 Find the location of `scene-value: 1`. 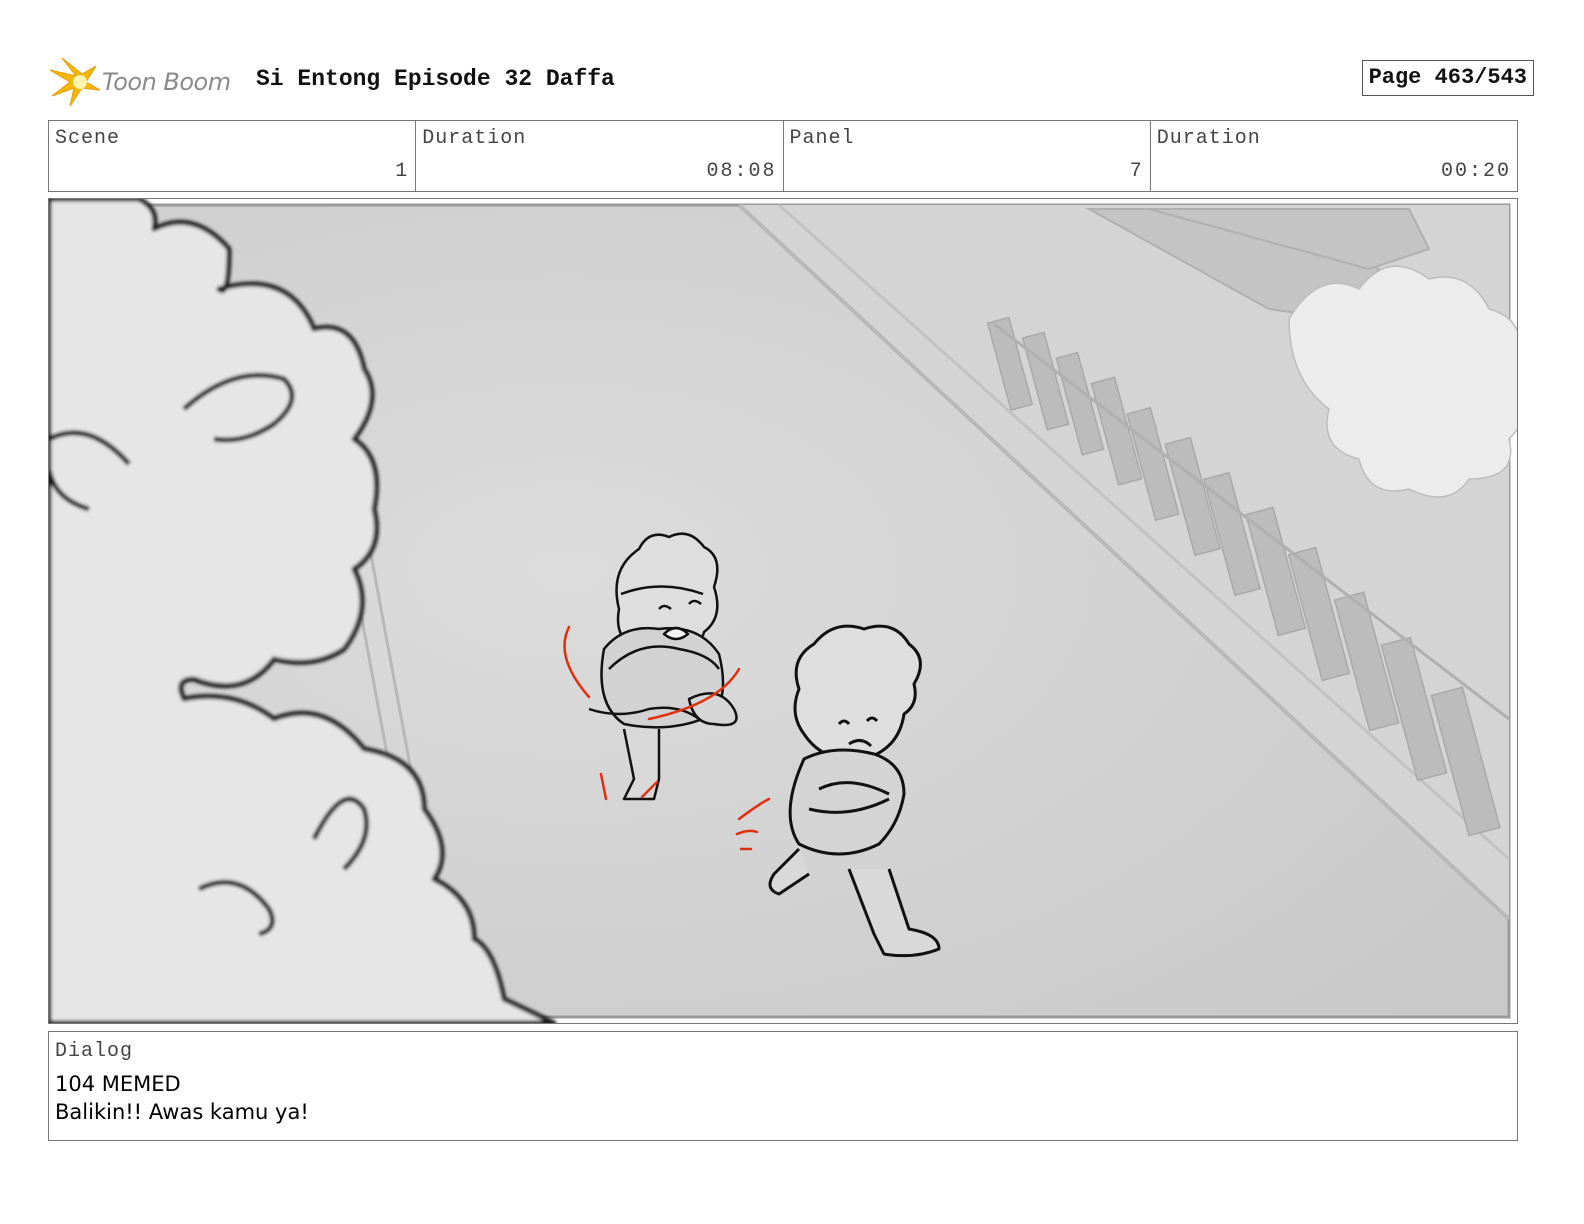

scene-value: 1 is located at coordinates (402, 171).